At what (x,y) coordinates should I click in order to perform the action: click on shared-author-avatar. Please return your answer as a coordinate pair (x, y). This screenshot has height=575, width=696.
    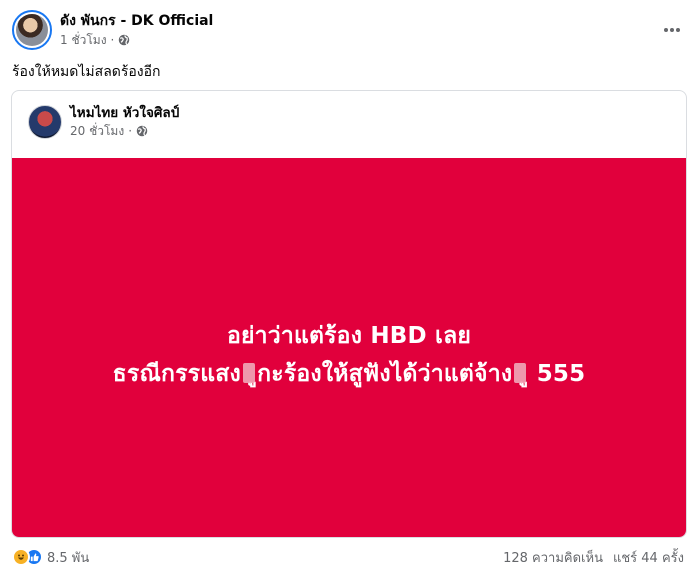
    Looking at the image, I should click on (45, 121).